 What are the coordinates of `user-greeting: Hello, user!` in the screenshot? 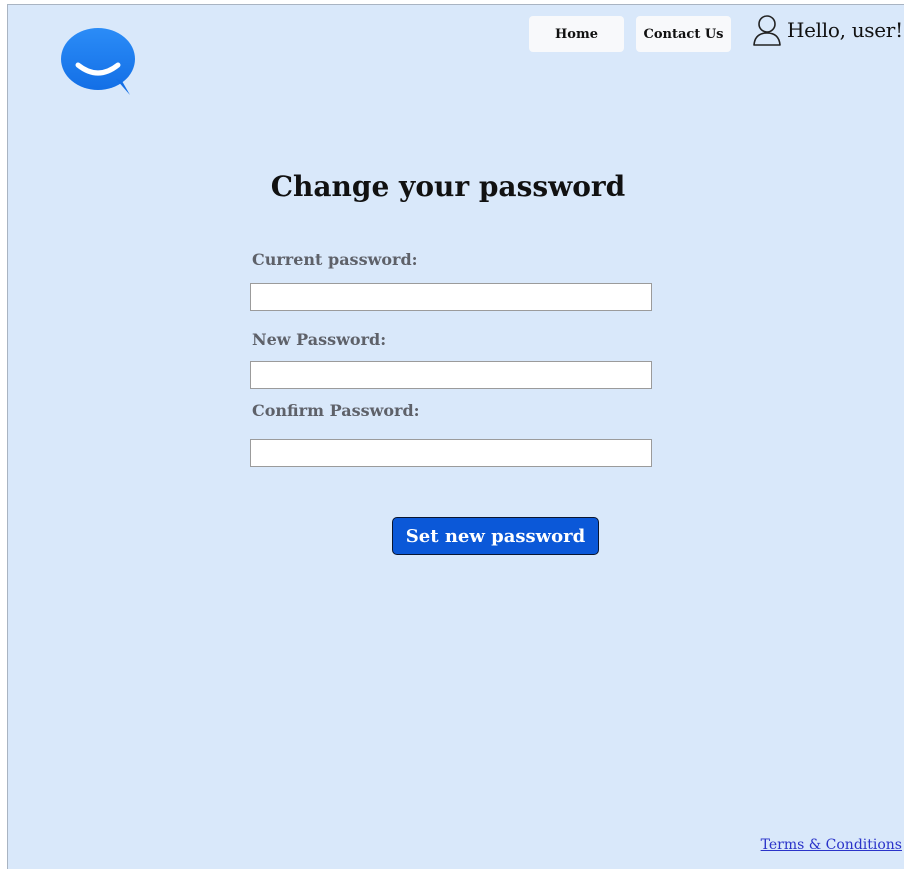 It's located at (845, 30).